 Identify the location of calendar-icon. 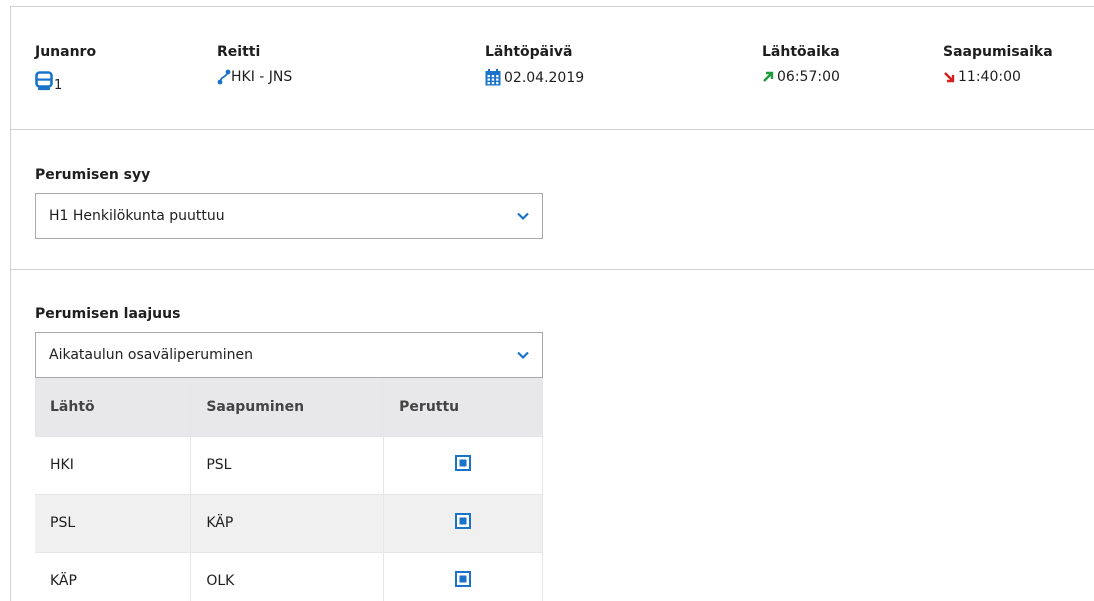
(493, 77).